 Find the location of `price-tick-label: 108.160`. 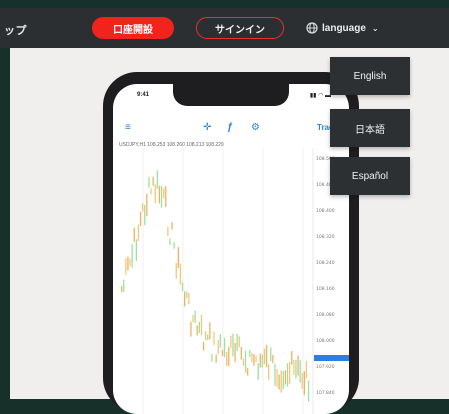

price-tick-label: 108.160 is located at coordinates (325, 289).